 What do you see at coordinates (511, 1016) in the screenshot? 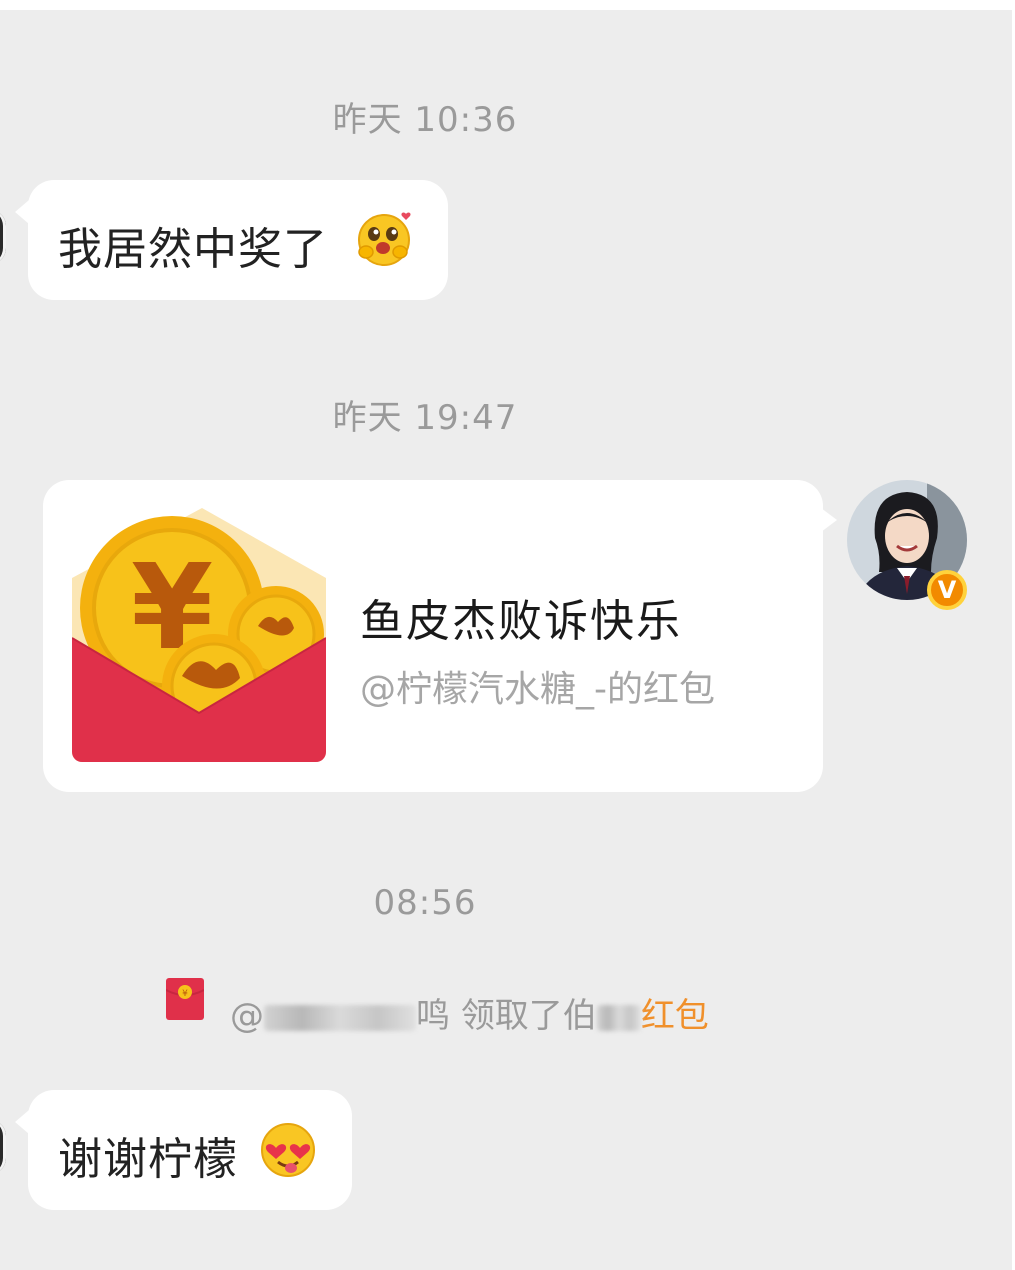
I see `notice-claimed: 领取了` at bounding box center [511, 1016].